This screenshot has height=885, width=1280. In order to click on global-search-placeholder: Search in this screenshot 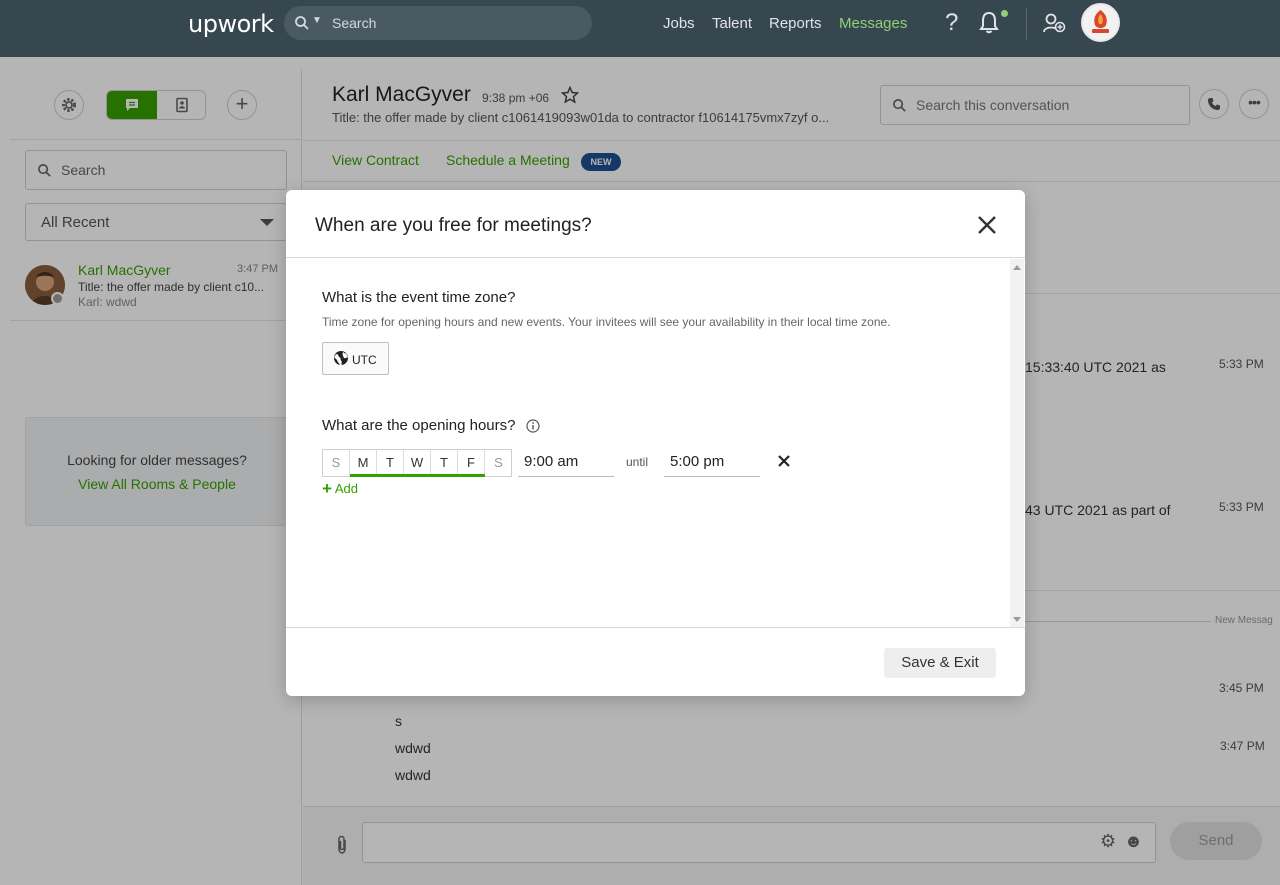, I will do `click(354, 23)`.